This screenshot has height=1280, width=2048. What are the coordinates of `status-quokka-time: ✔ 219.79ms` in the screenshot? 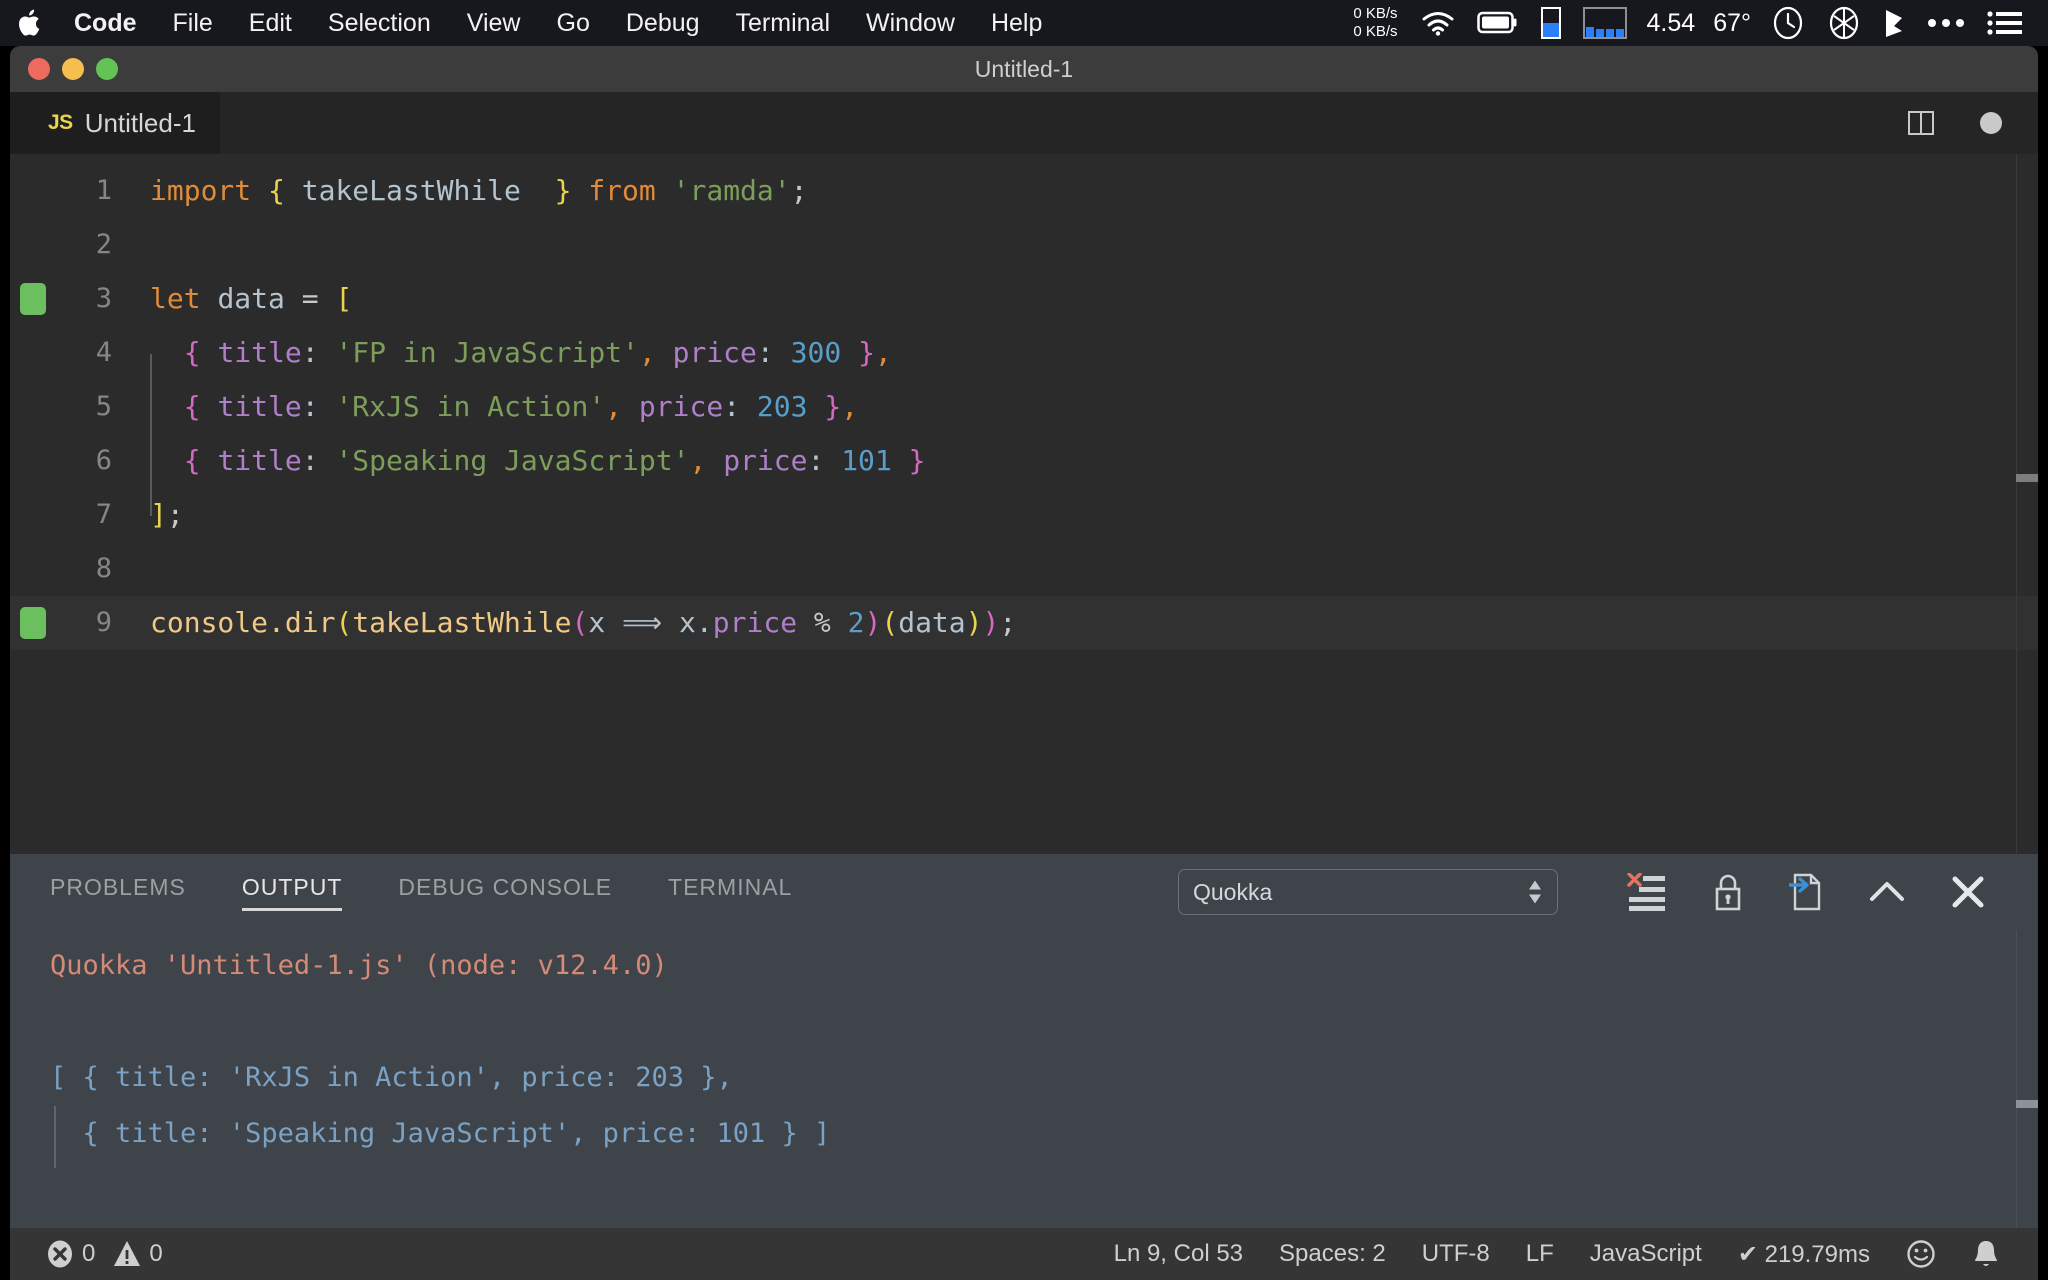 It's located at (1804, 1254).